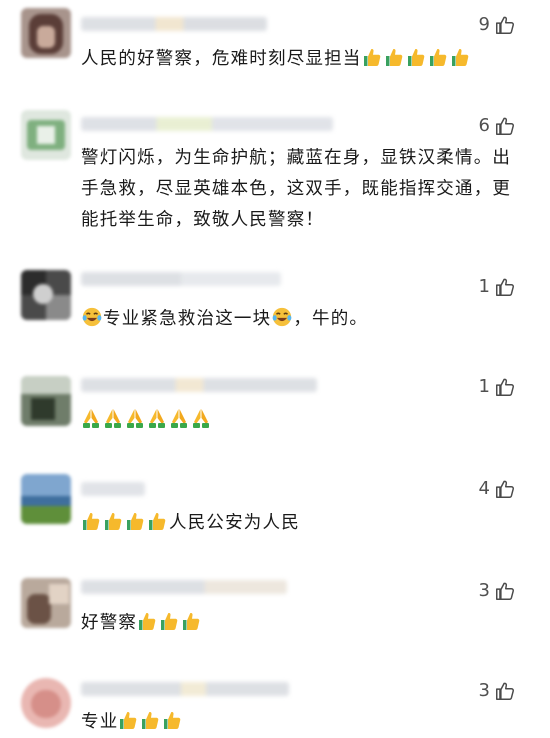  I want to click on like-button: 4, so click(497, 489).